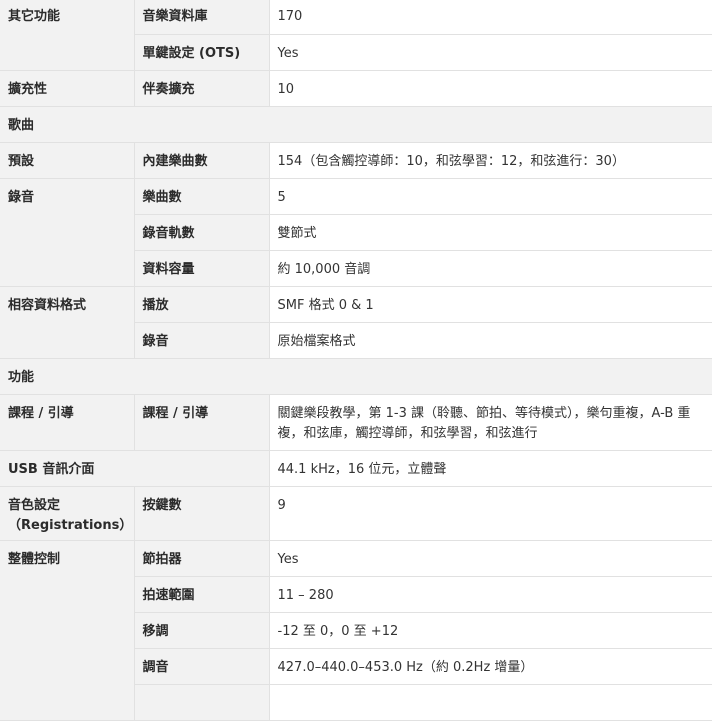 This screenshot has height=721, width=712. What do you see at coordinates (67, 160) in the screenshot?
I see `row-group-label: 預設` at bounding box center [67, 160].